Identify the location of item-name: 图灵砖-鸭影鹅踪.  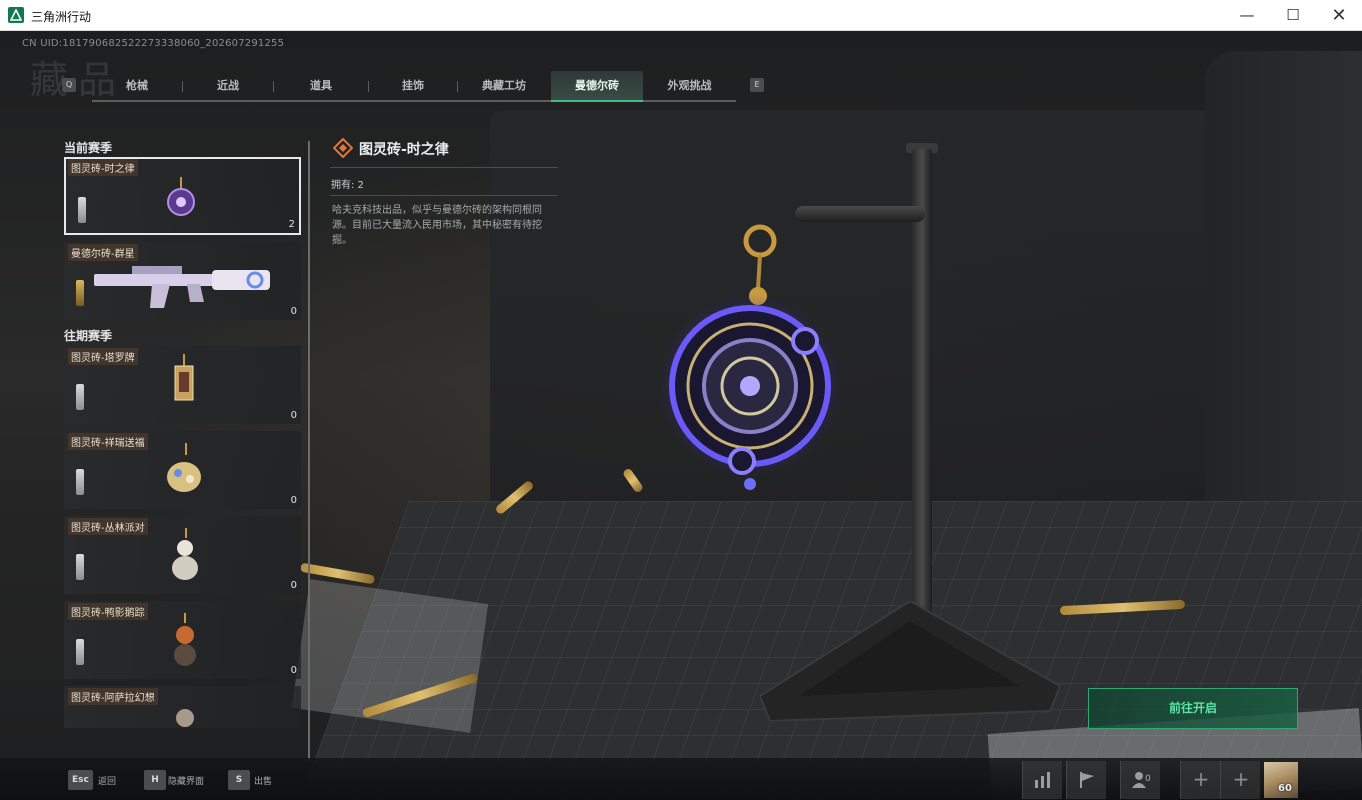
(108, 611).